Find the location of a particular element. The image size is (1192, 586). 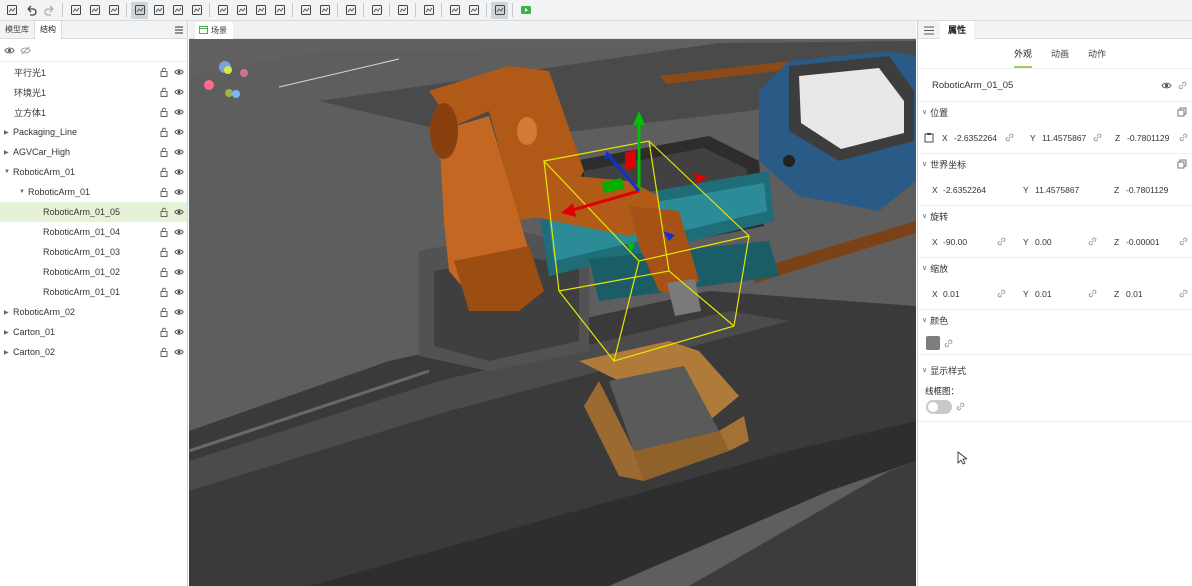

save-button is located at coordinates (11, 10).